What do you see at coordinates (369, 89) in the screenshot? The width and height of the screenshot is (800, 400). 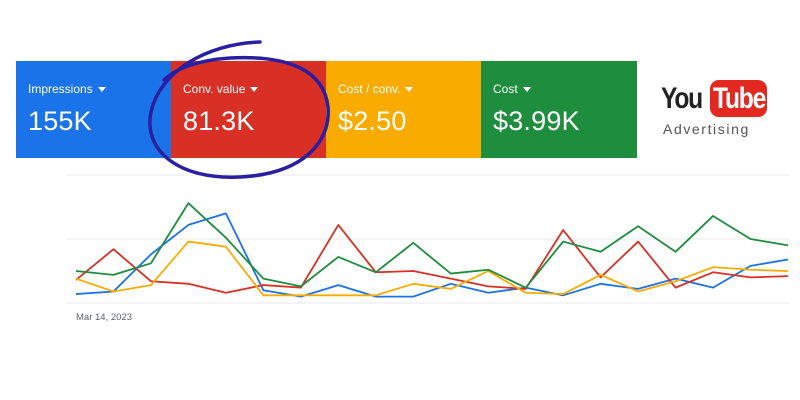 I see `metric-label-cost-per-conv: Cost / conv.` at bounding box center [369, 89].